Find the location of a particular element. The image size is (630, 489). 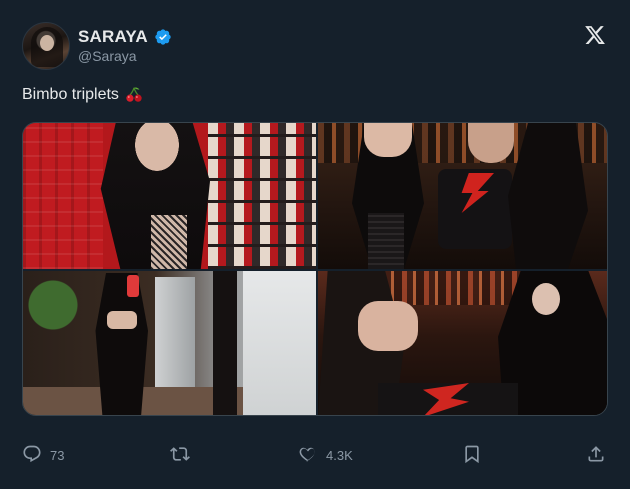

photo-3-fridge is located at coordinates (175, 332).